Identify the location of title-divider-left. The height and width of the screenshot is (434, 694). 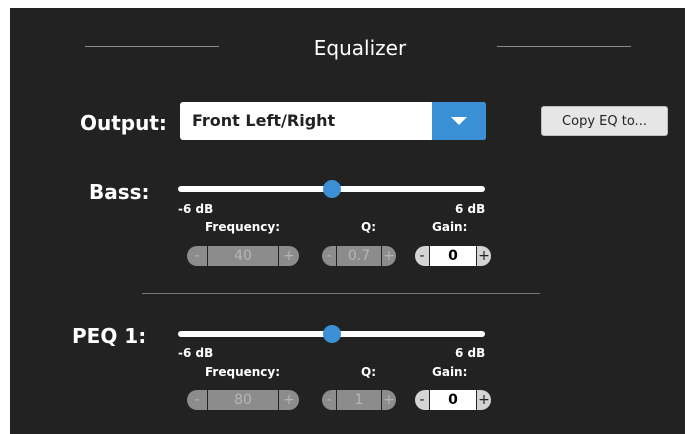
(152, 46).